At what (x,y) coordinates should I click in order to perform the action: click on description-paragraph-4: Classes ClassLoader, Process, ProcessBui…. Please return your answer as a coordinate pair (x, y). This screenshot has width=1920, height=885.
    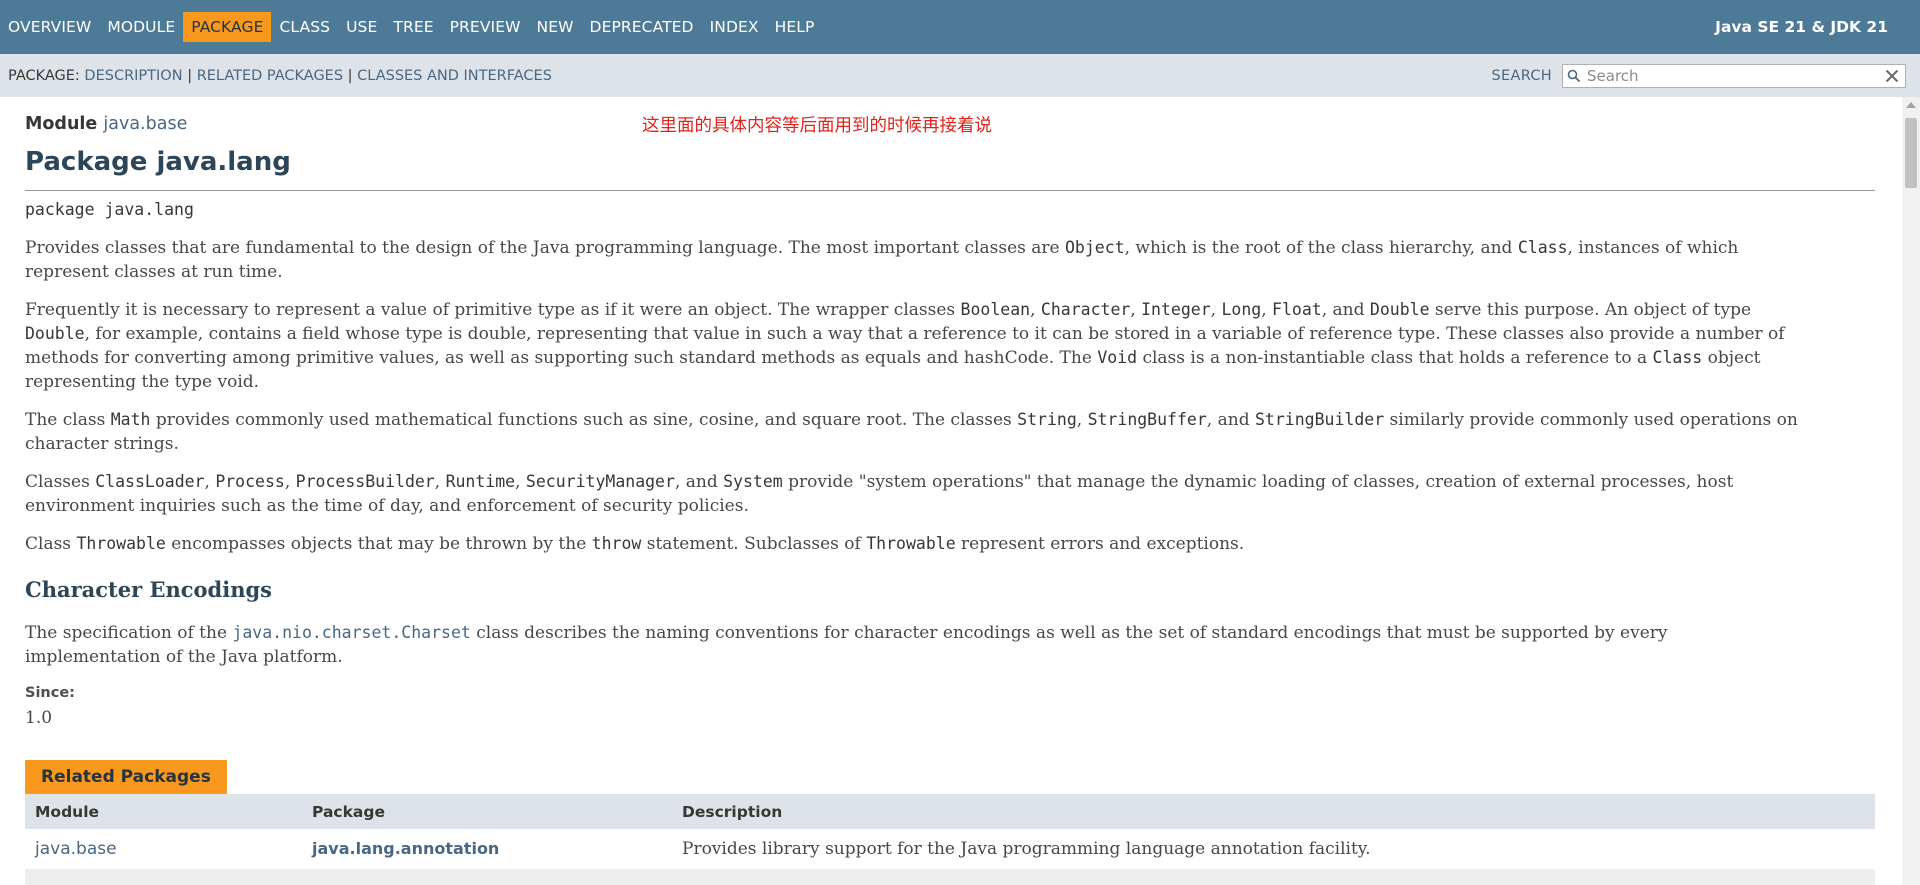
    Looking at the image, I should click on (950, 494).